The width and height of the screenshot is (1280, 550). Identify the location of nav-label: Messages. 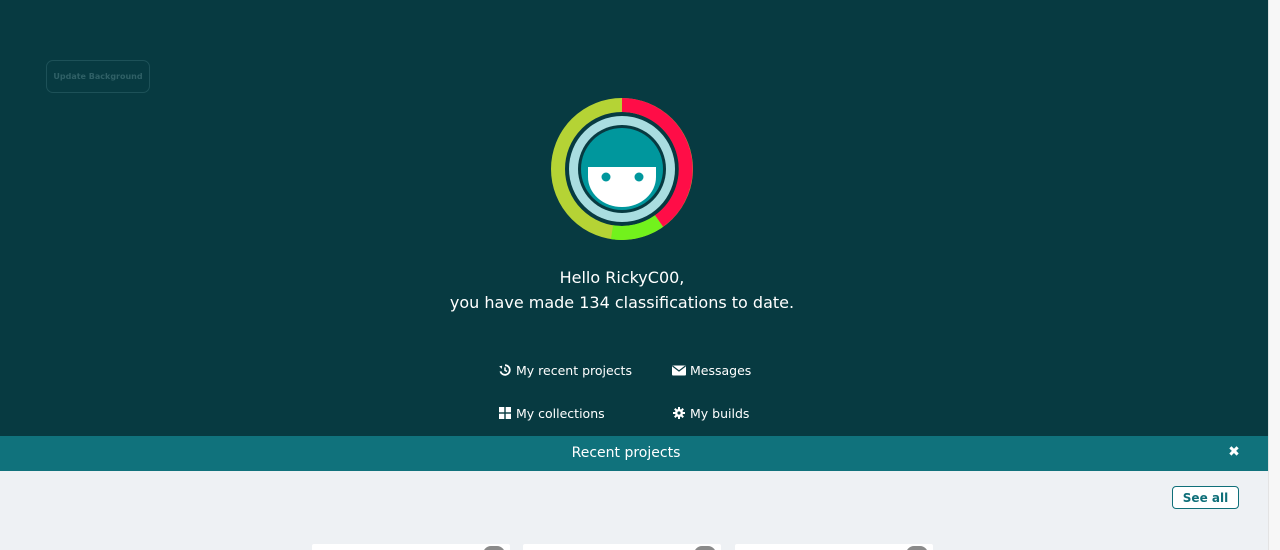
(721, 370).